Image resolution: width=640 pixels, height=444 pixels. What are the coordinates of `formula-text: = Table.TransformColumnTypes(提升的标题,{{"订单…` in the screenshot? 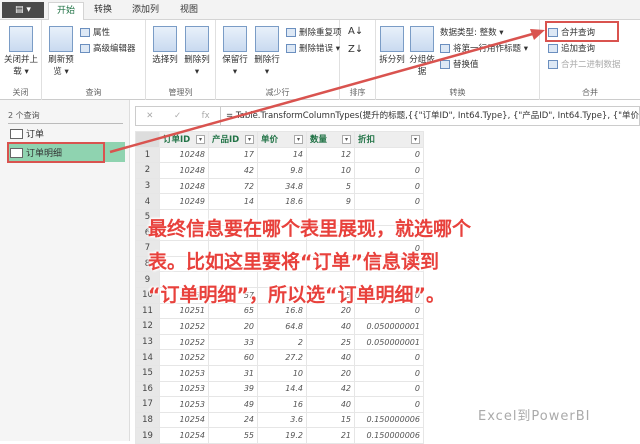 It's located at (432, 116).